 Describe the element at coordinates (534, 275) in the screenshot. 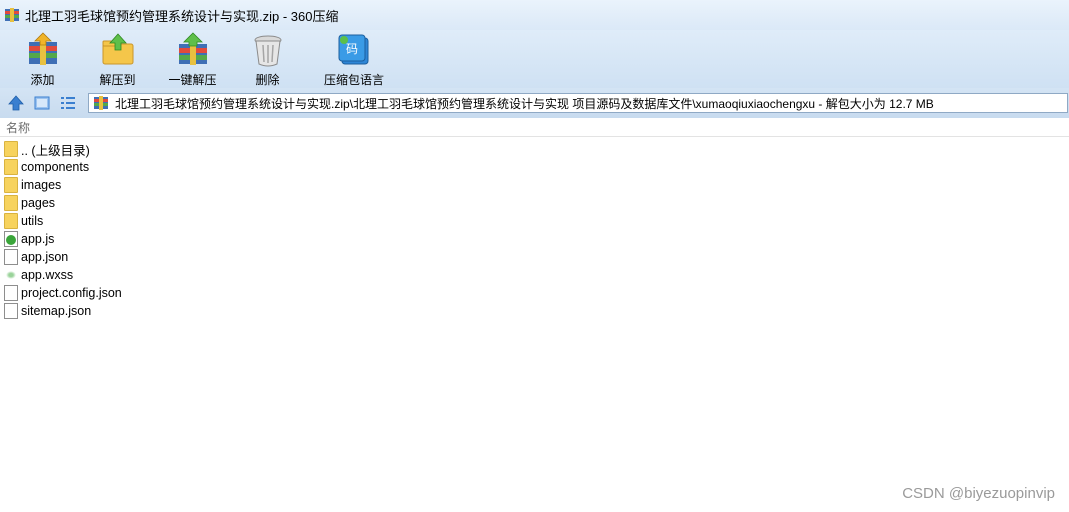

I see `list-item: app.wxss` at that location.